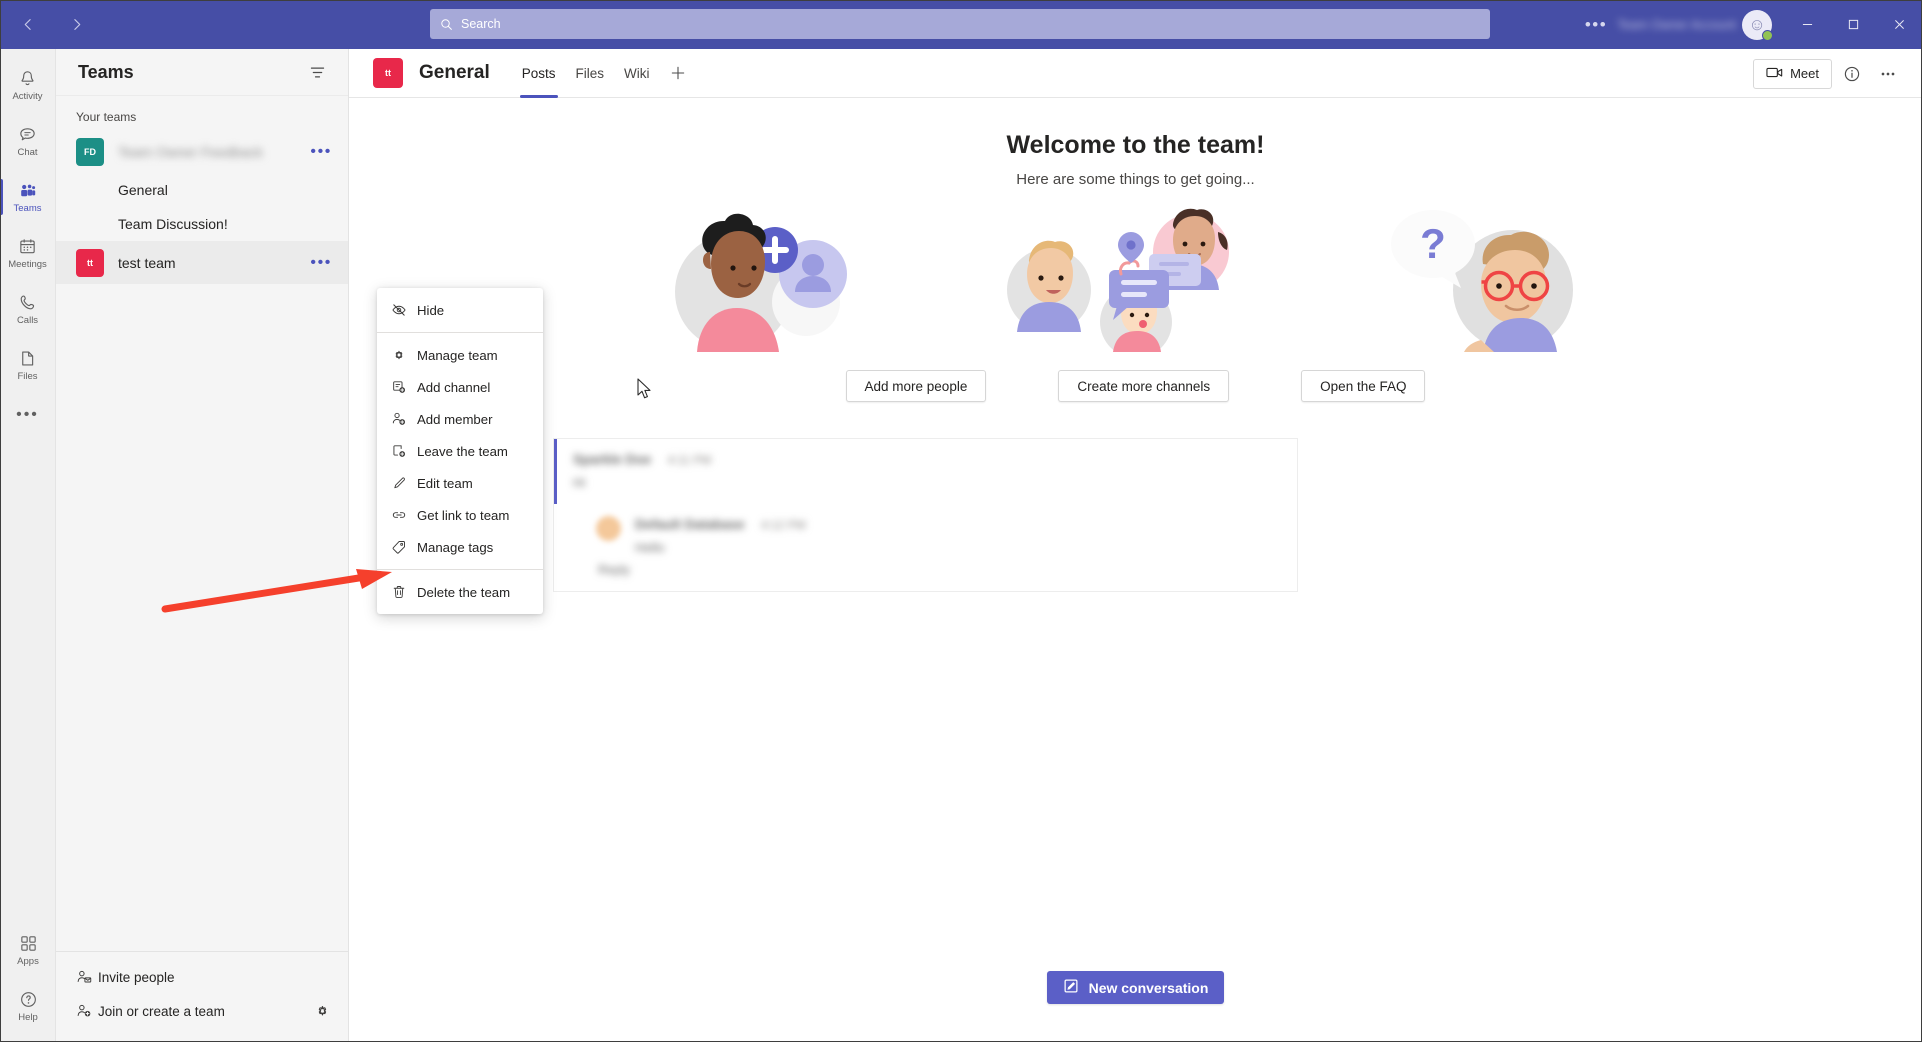 This screenshot has width=1922, height=1042. I want to click on context-menu-item-manage-tags: Manage tags, so click(460, 547).